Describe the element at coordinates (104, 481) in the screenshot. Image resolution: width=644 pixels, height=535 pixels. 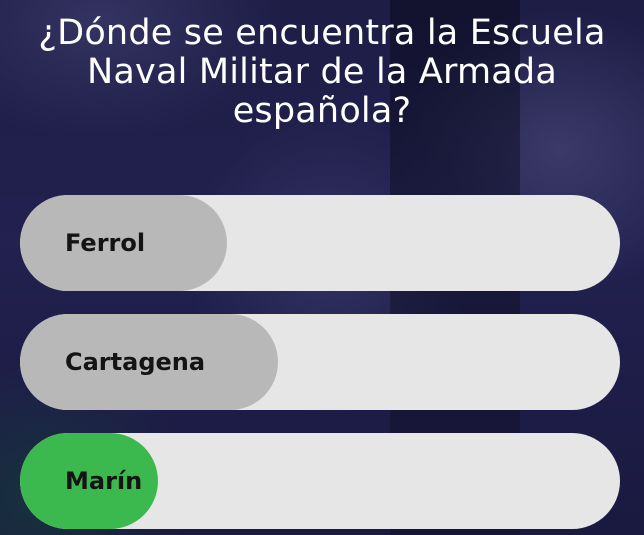
I see `answer-label: Marín` at that location.